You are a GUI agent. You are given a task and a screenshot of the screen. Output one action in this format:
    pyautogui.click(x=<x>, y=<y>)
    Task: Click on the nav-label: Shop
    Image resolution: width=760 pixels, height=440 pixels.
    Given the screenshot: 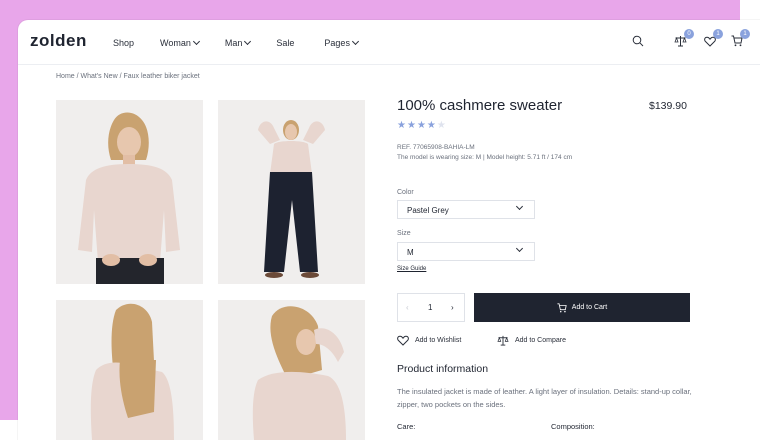 What is the action you would take?
    pyautogui.click(x=124, y=43)
    